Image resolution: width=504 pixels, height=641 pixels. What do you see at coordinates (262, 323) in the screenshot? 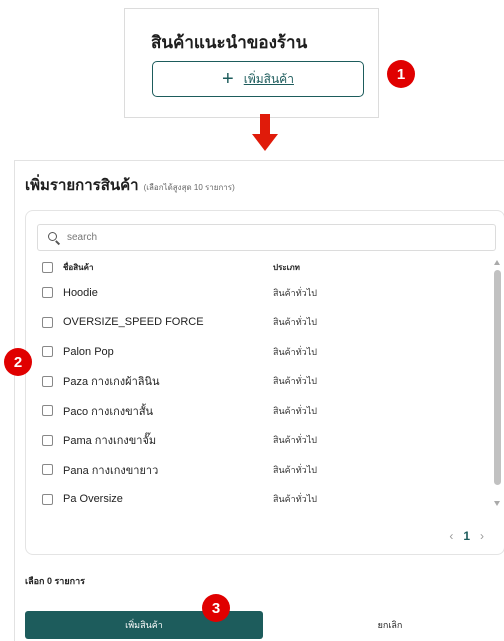
I see `table-row: OVERSIZE_SPEED FORCE สินค้าทั่วไป` at bounding box center [262, 323].